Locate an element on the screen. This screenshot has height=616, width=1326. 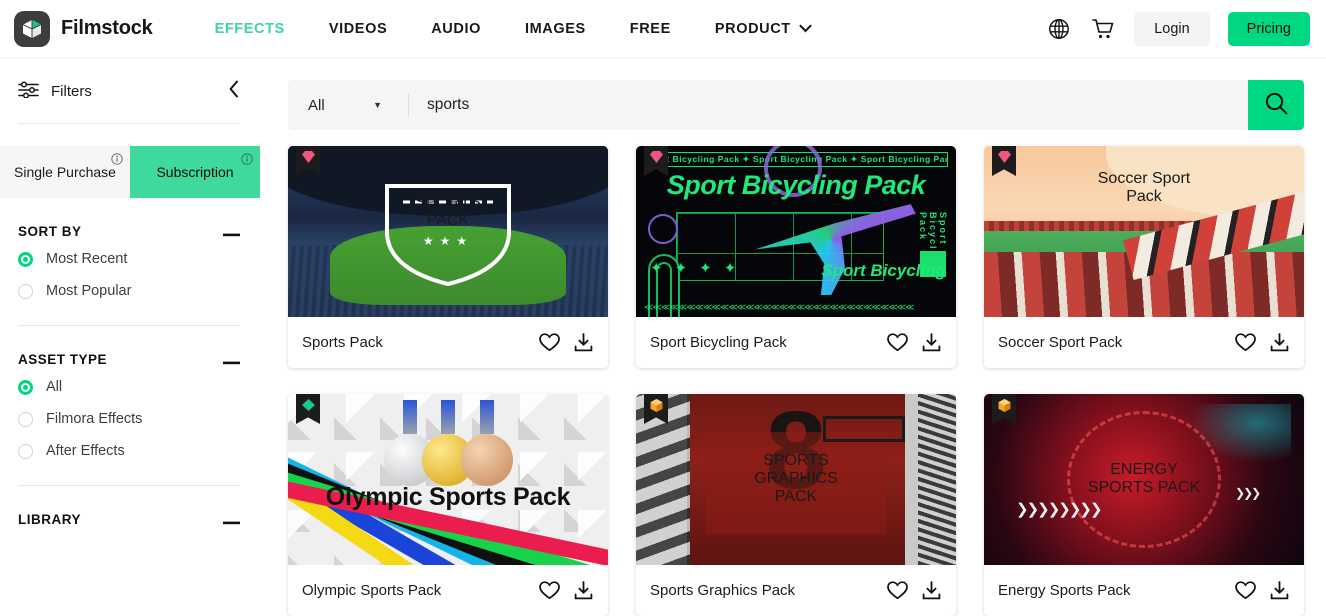
nav-item-audio-label: AUDIO is located at coordinates (456, 28).